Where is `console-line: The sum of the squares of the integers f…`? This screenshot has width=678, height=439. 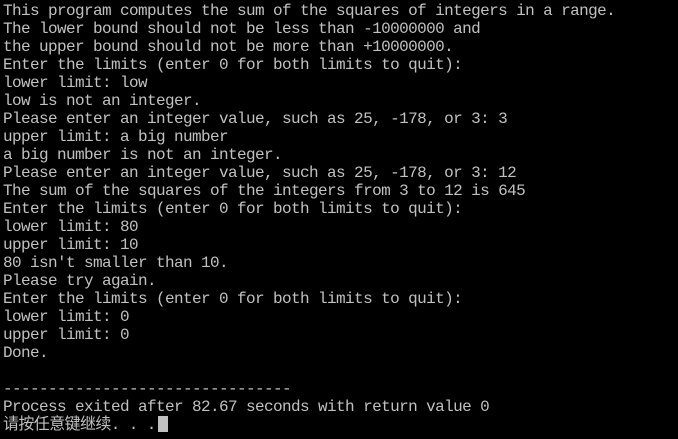
console-line: The sum of the squares of the integers f… is located at coordinates (264, 191).